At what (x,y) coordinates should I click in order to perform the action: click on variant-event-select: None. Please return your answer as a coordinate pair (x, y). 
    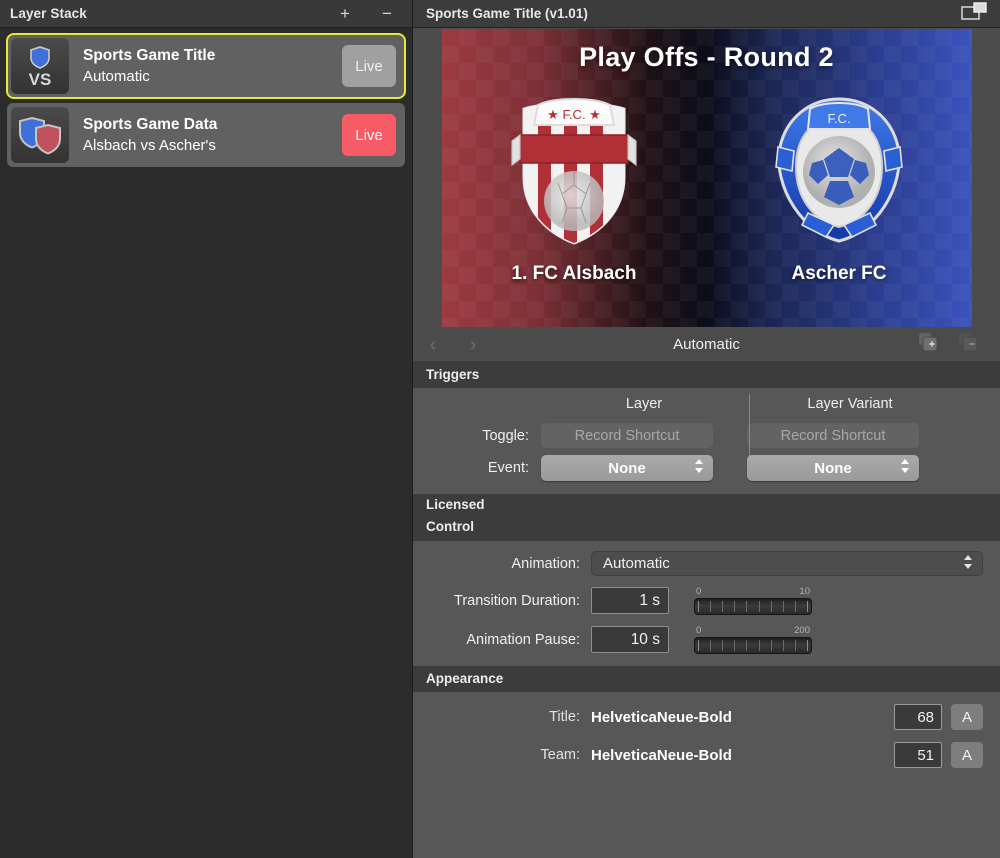
    Looking at the image, I should click on (833, 468).